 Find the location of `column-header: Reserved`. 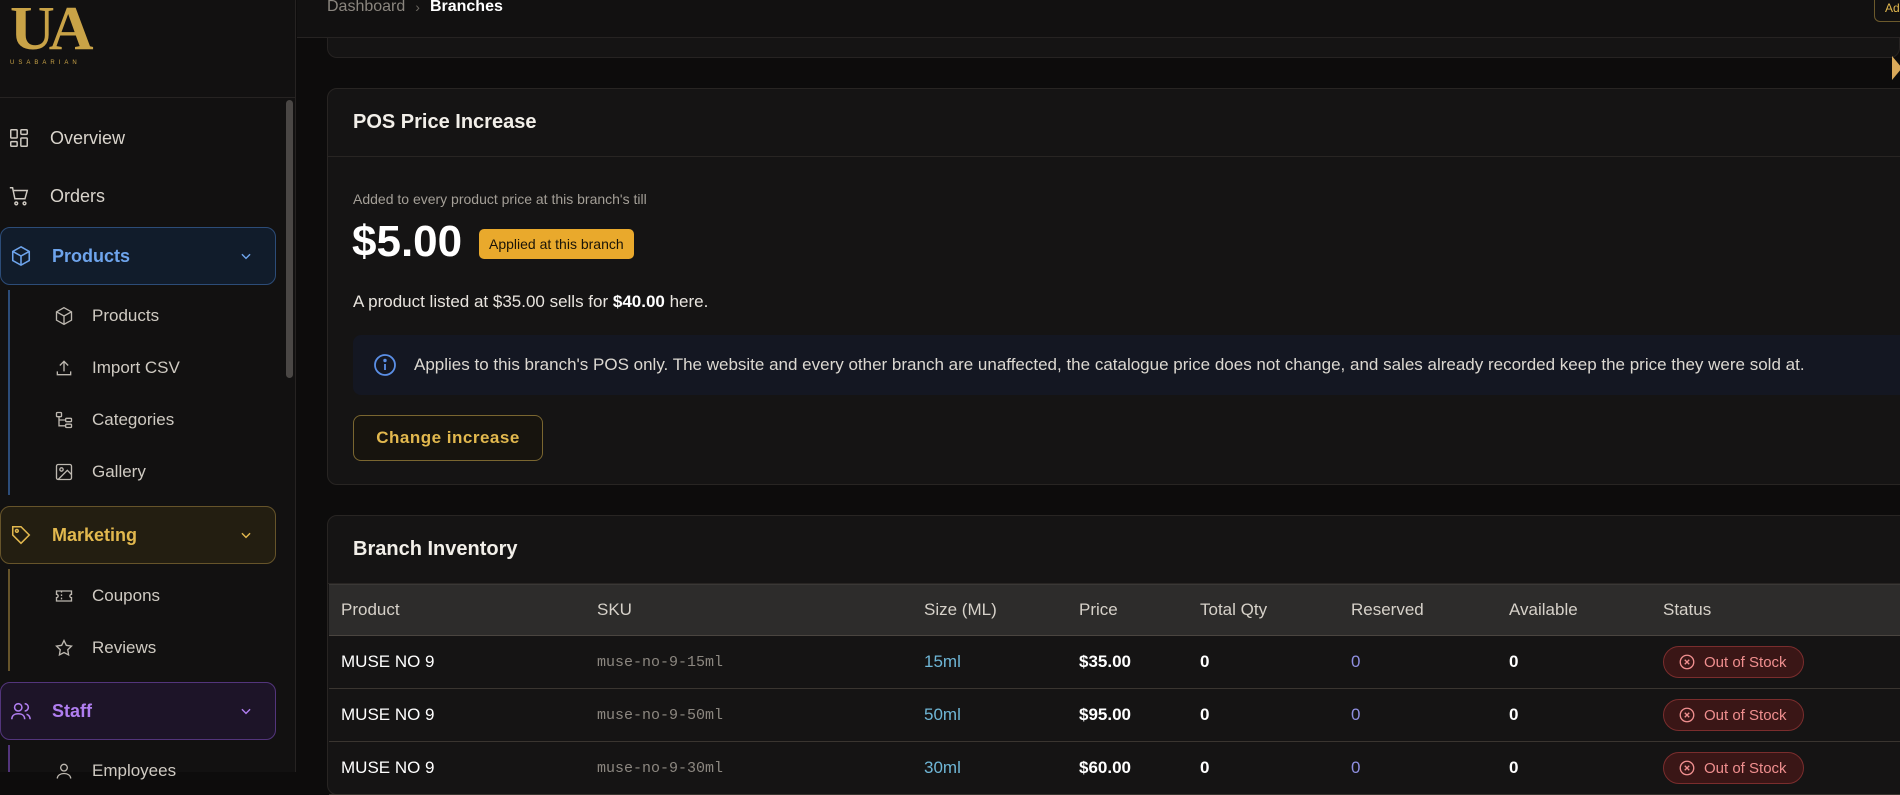

column-header: Reserved is located at coordinates (1418, 610).